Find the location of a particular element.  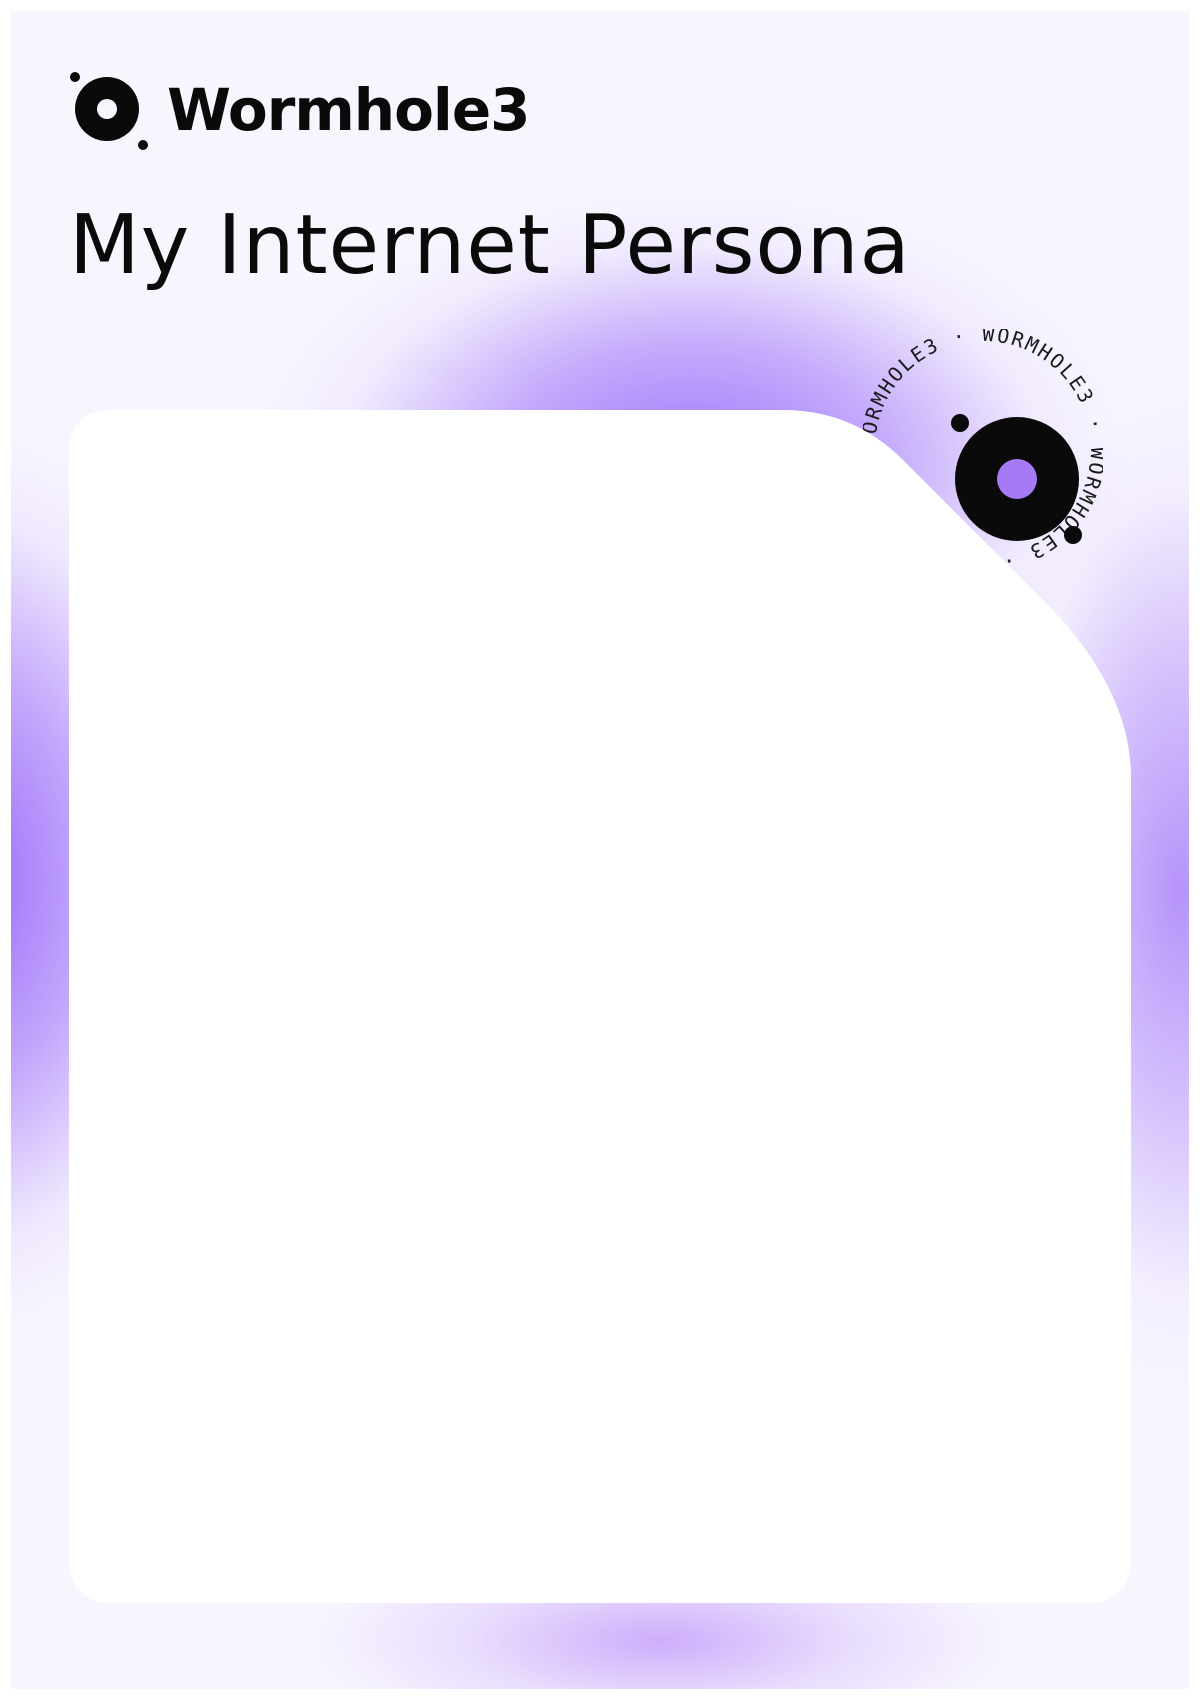

brand-name: Wormhole3 is located at coordinates (349, 110).